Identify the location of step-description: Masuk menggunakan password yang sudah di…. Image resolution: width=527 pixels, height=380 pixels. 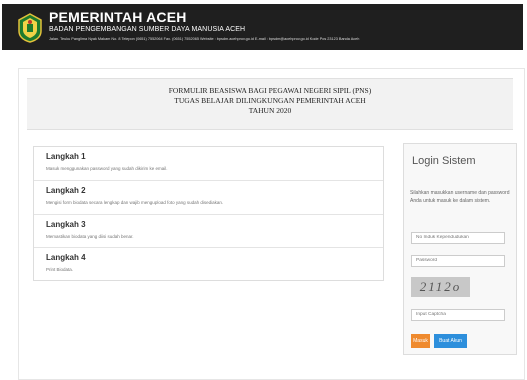
(107, 168).